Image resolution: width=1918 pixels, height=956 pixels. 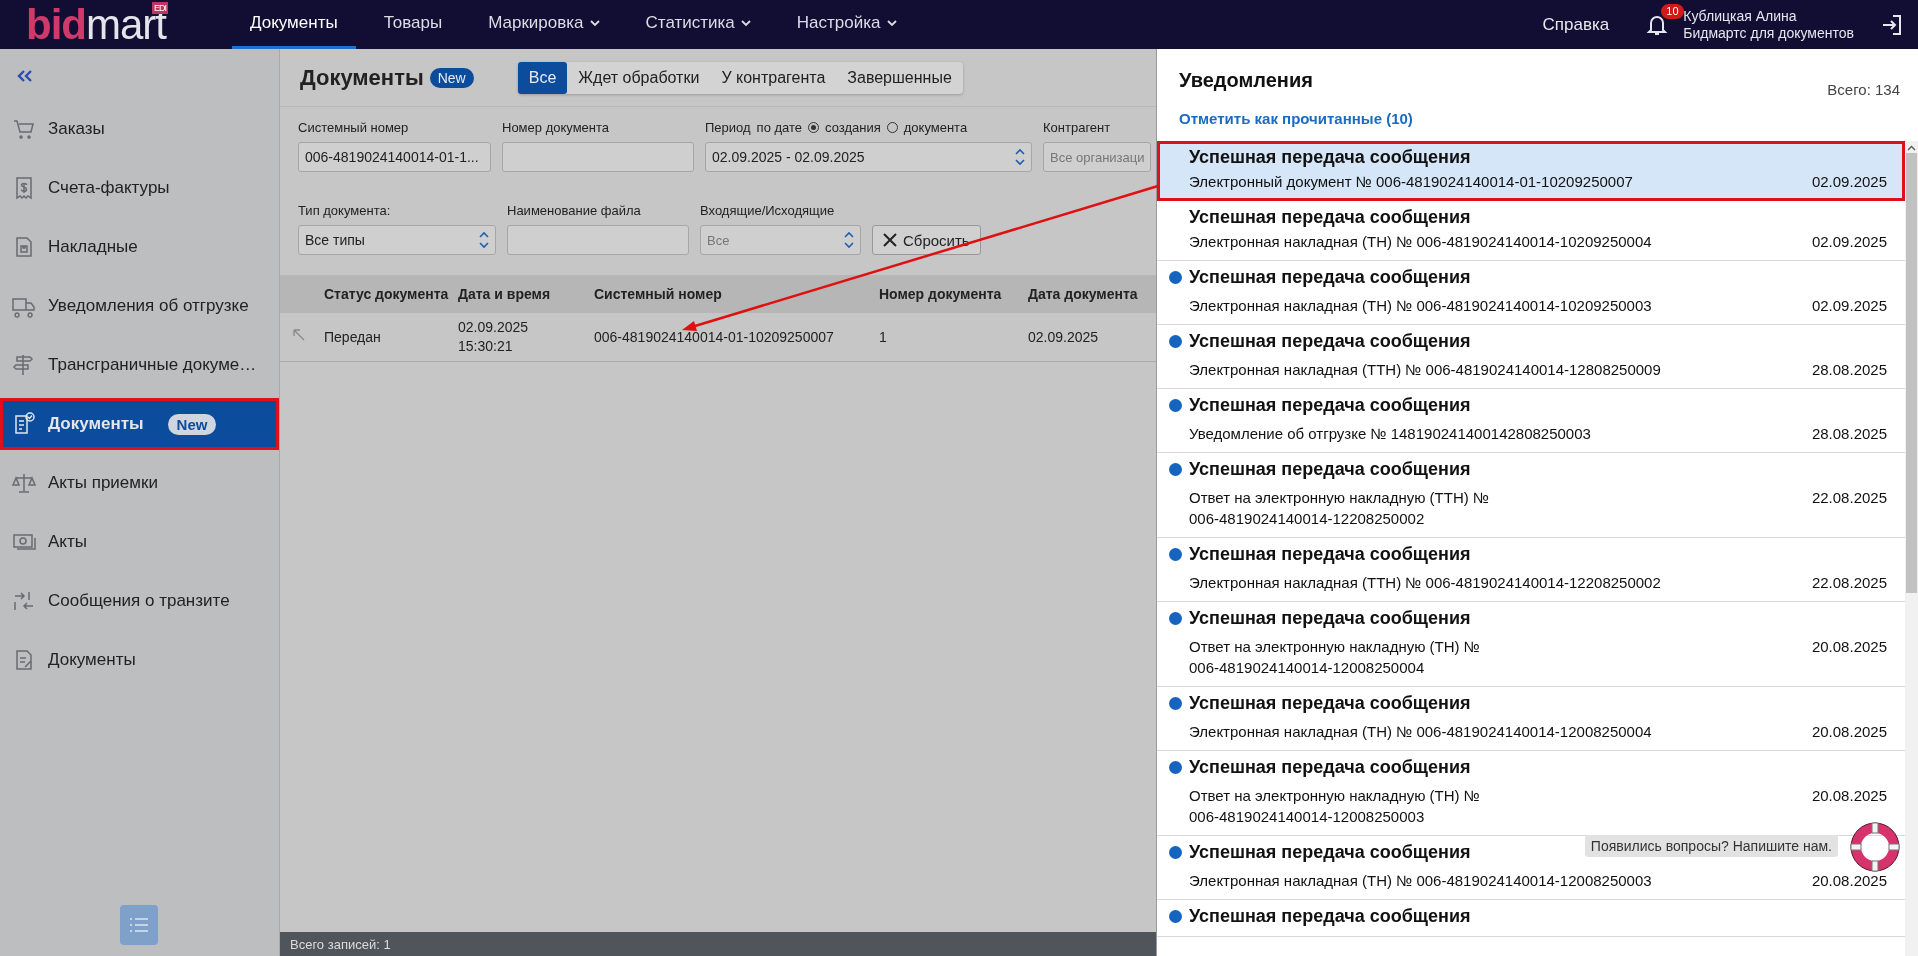 What do you see at coordinates (853, 127) in the screenshot?
I see `radio-label: создания` at bounding box center [853, 127].